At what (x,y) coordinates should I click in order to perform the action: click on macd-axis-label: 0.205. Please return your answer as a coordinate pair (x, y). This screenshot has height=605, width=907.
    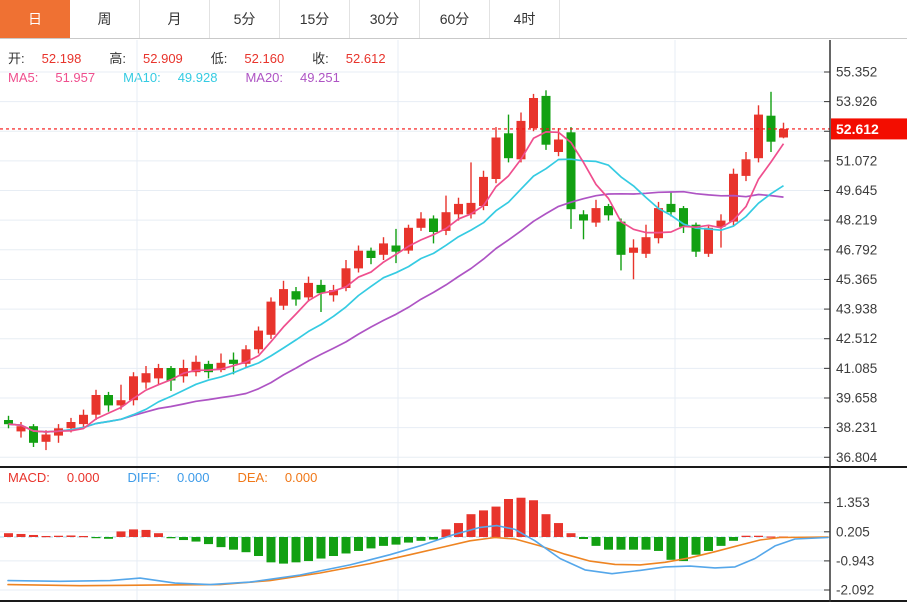
    Looking at the image, I should click on (853, 531).